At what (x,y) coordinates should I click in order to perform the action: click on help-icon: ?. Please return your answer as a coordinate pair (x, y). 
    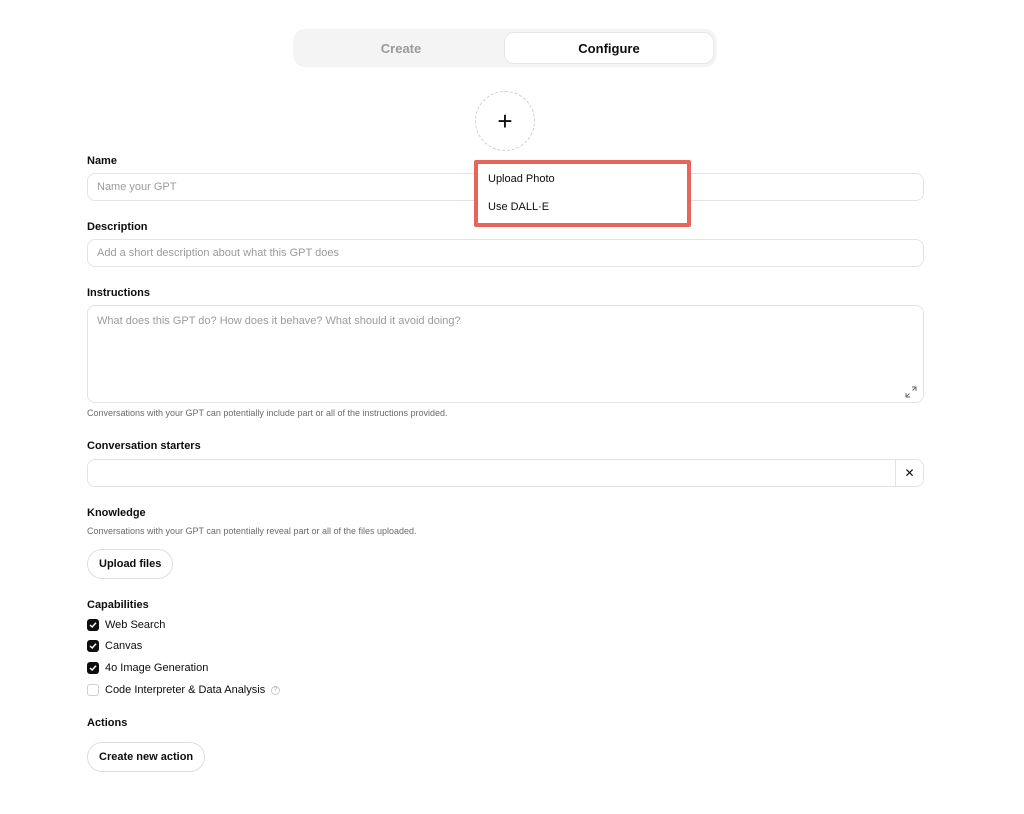
    Looking at the image, I should click on (276, 690).